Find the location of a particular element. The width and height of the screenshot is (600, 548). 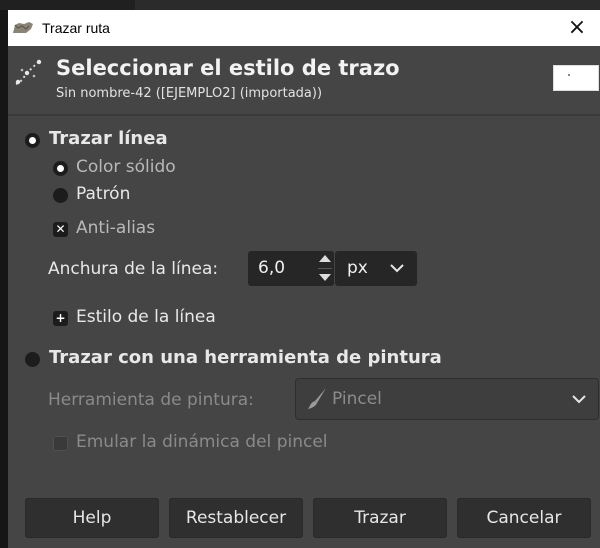

antialias-label: Anti-alias is located at coordinates (115, 228).